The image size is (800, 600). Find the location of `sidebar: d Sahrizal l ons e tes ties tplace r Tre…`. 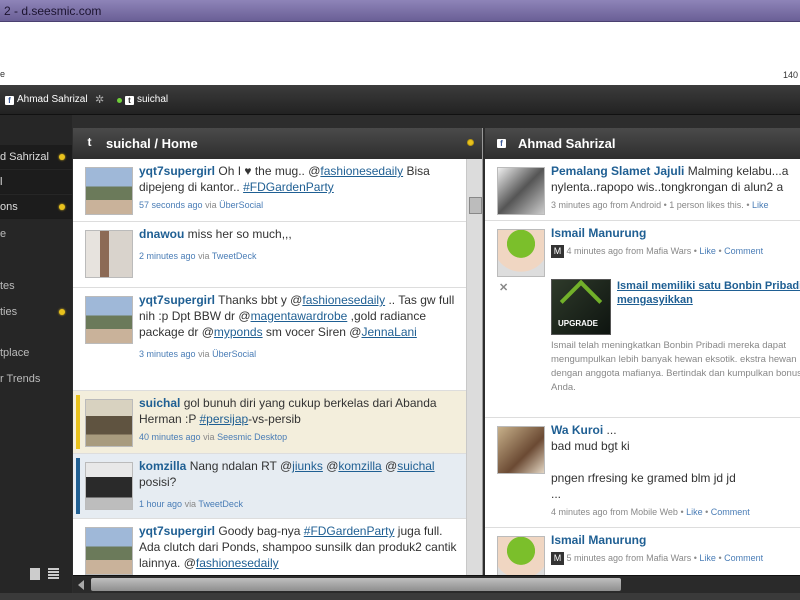

sidebar: d Sahrizal l ons e tes ties tplace r Tre… is located at coordinates (36, 357).